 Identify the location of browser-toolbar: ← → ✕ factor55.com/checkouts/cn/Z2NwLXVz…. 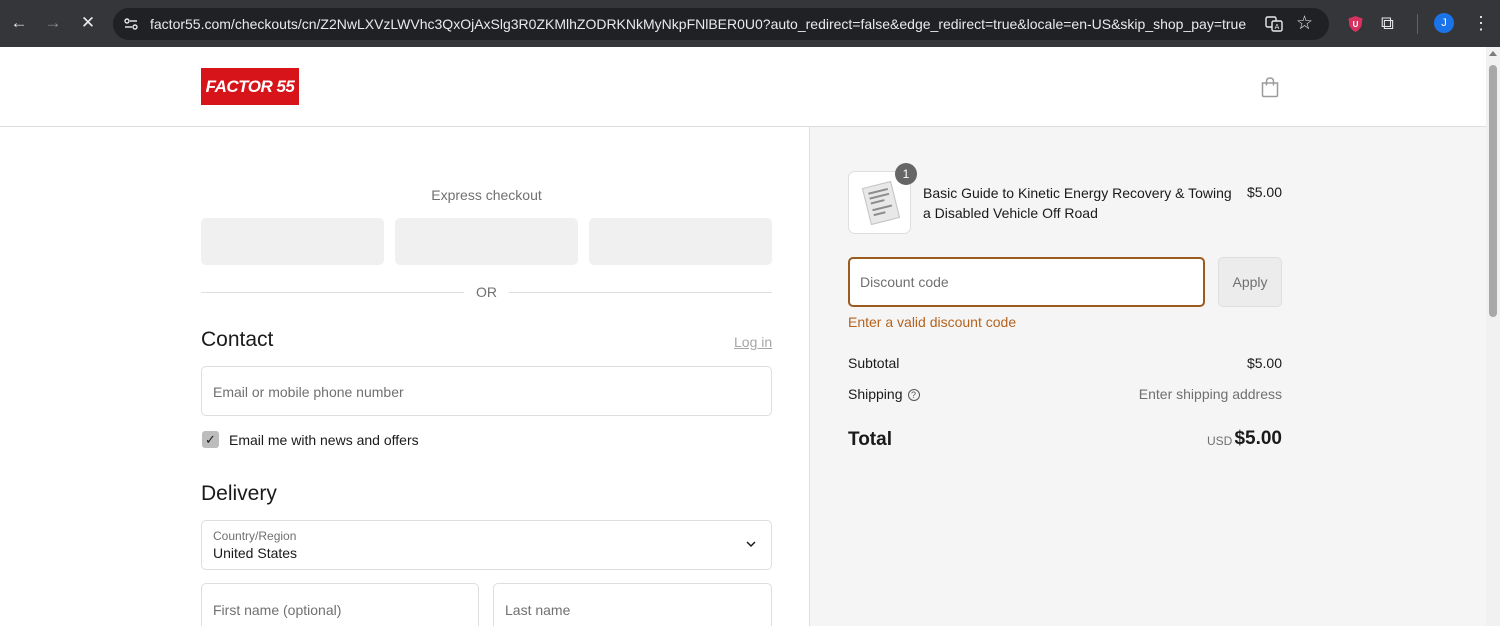
(750, 23).